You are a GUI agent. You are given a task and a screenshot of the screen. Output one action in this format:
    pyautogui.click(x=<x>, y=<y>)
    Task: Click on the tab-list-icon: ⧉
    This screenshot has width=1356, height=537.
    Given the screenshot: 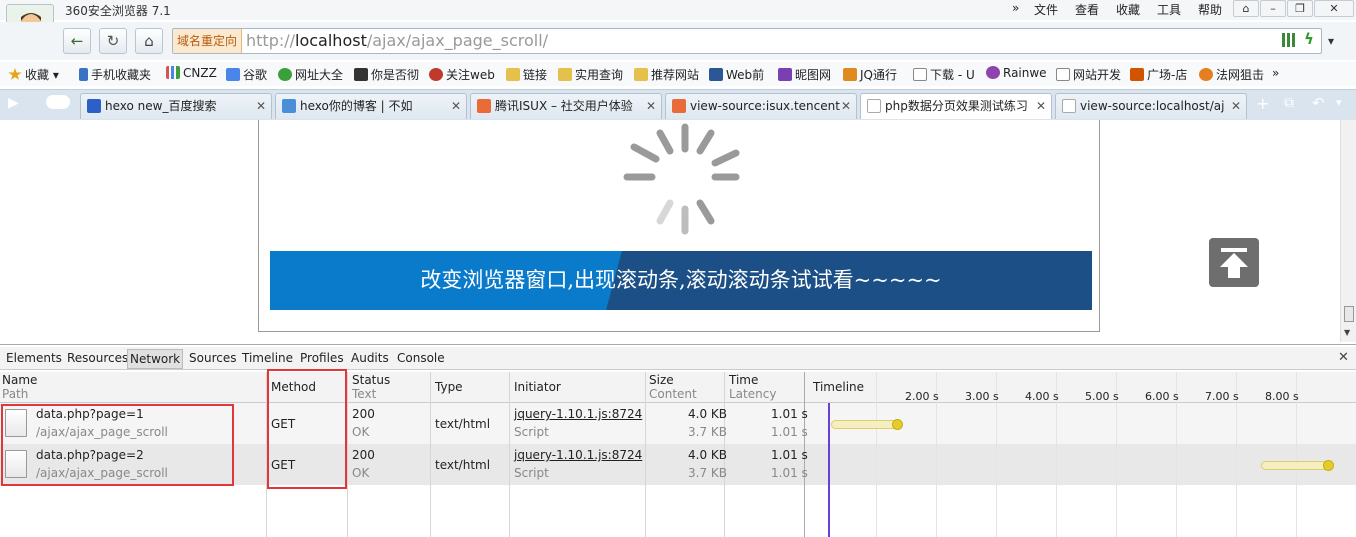 What is the action you would take?
    pyautogui.click(x=1289, y=103)
    